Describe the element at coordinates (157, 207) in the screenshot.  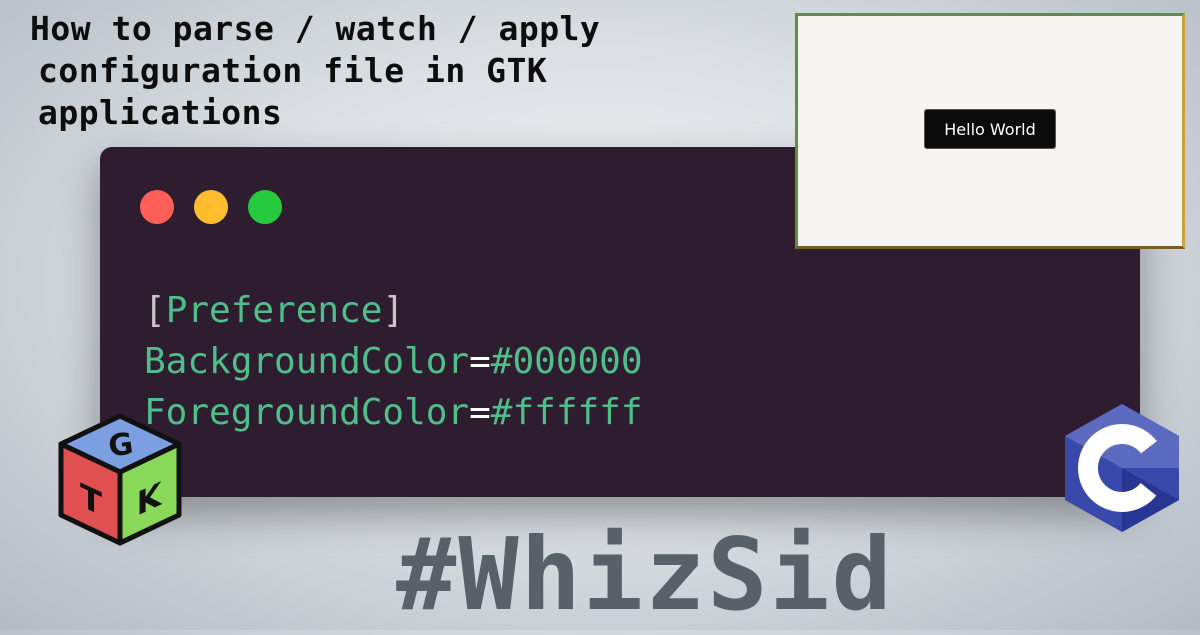
I see `window-close-dot-icon` at that location.